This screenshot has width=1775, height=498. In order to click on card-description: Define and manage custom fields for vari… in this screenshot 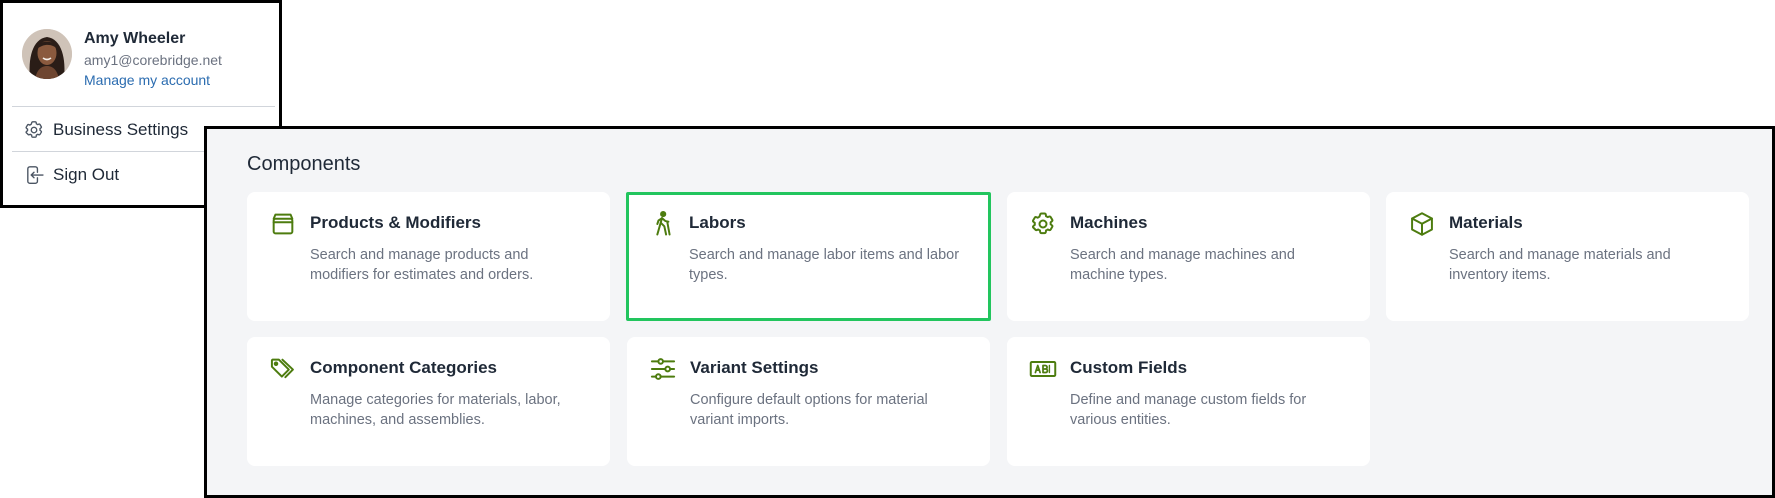, I will do `click(1188, 410)`.